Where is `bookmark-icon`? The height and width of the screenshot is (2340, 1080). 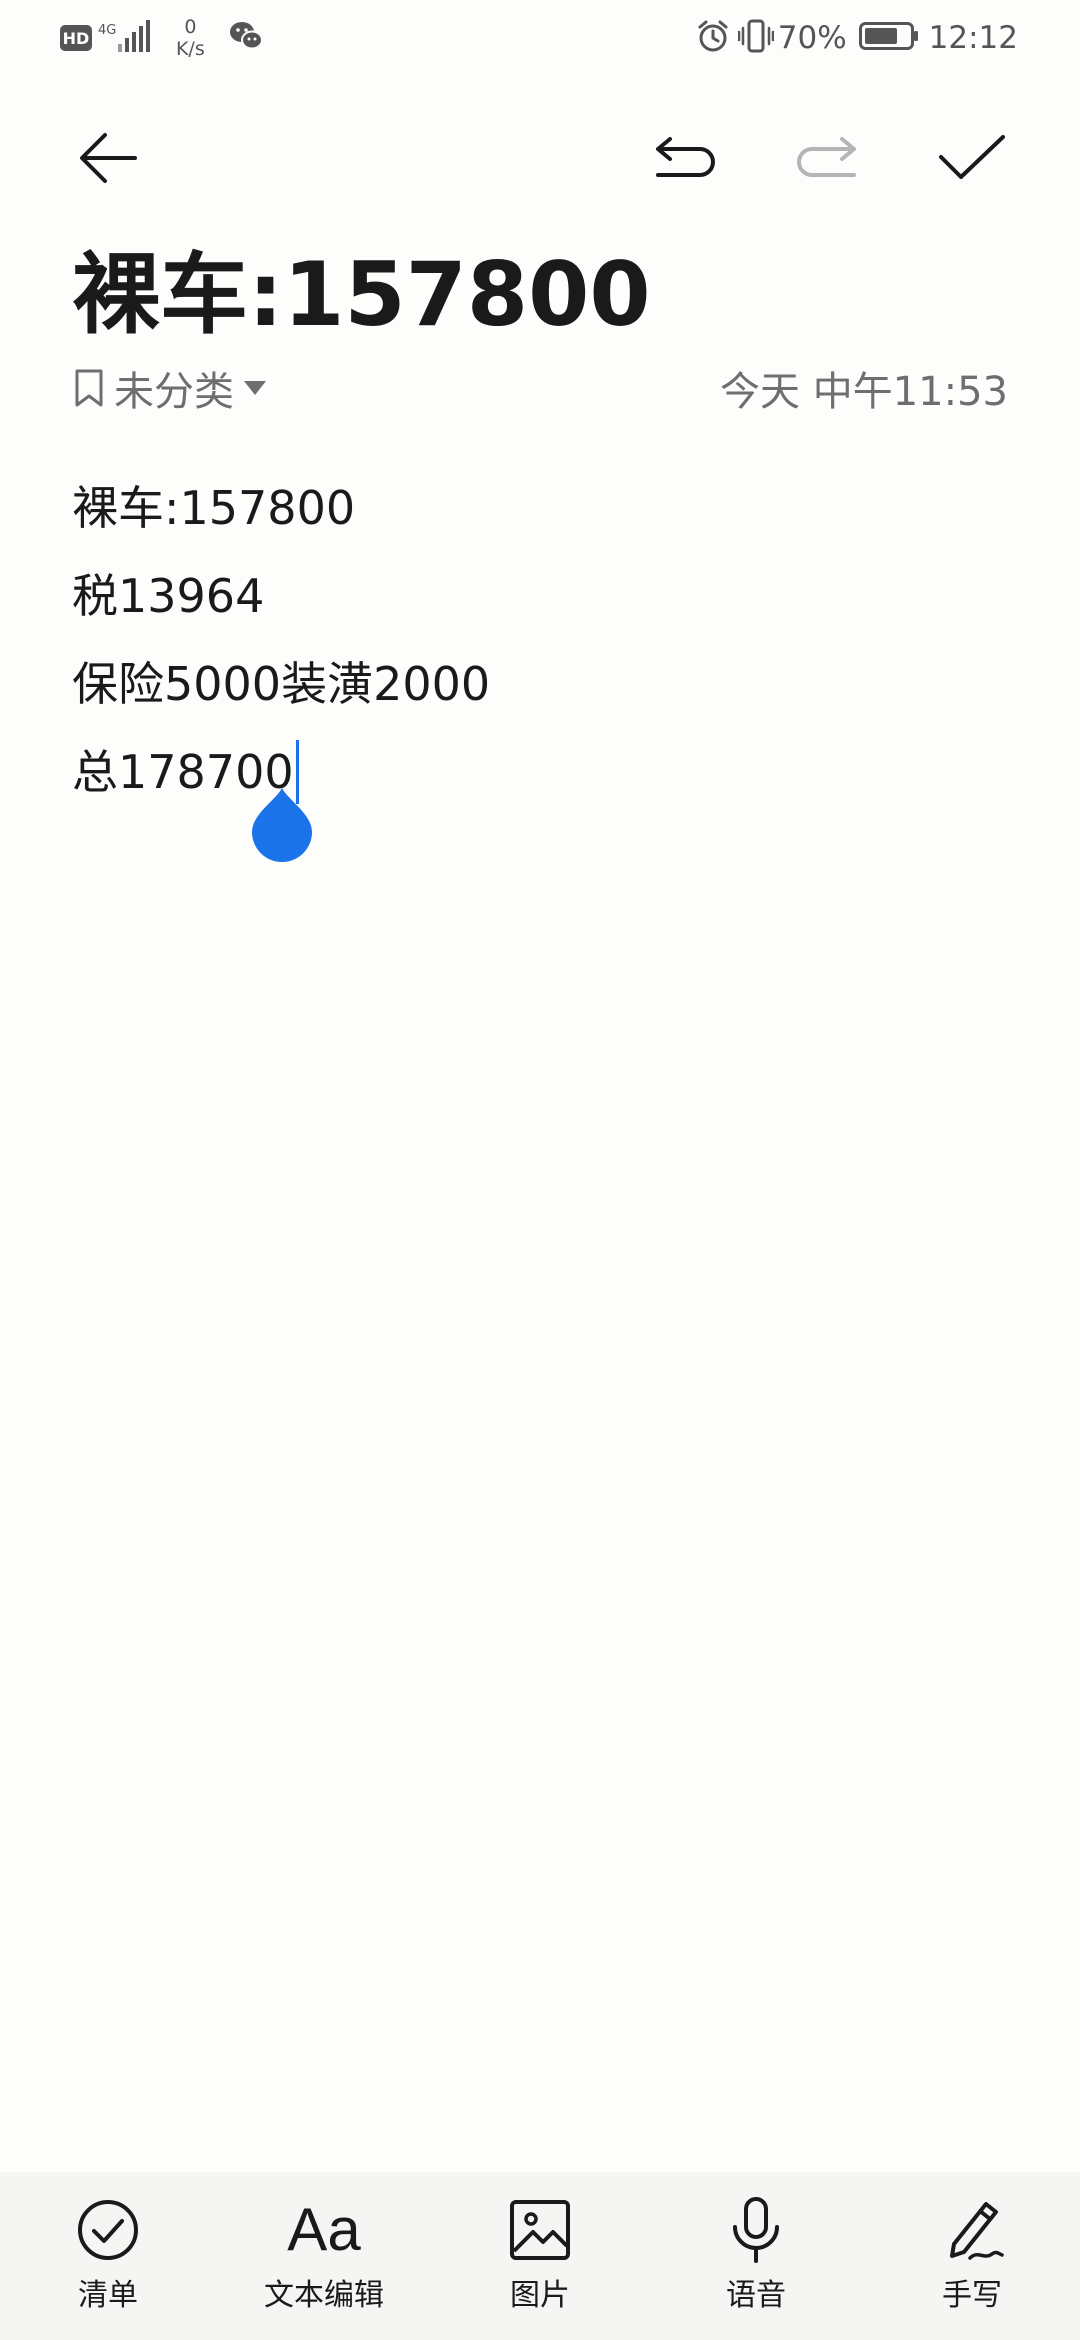
bookmark-icon is located at coordinates (89, 388).